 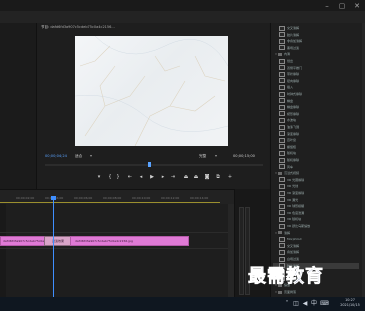 What do you see at coordinates (130, 177) in the screenshot?
I see `go-to-in-icon: ⇤` at bounding box center [130, 177].